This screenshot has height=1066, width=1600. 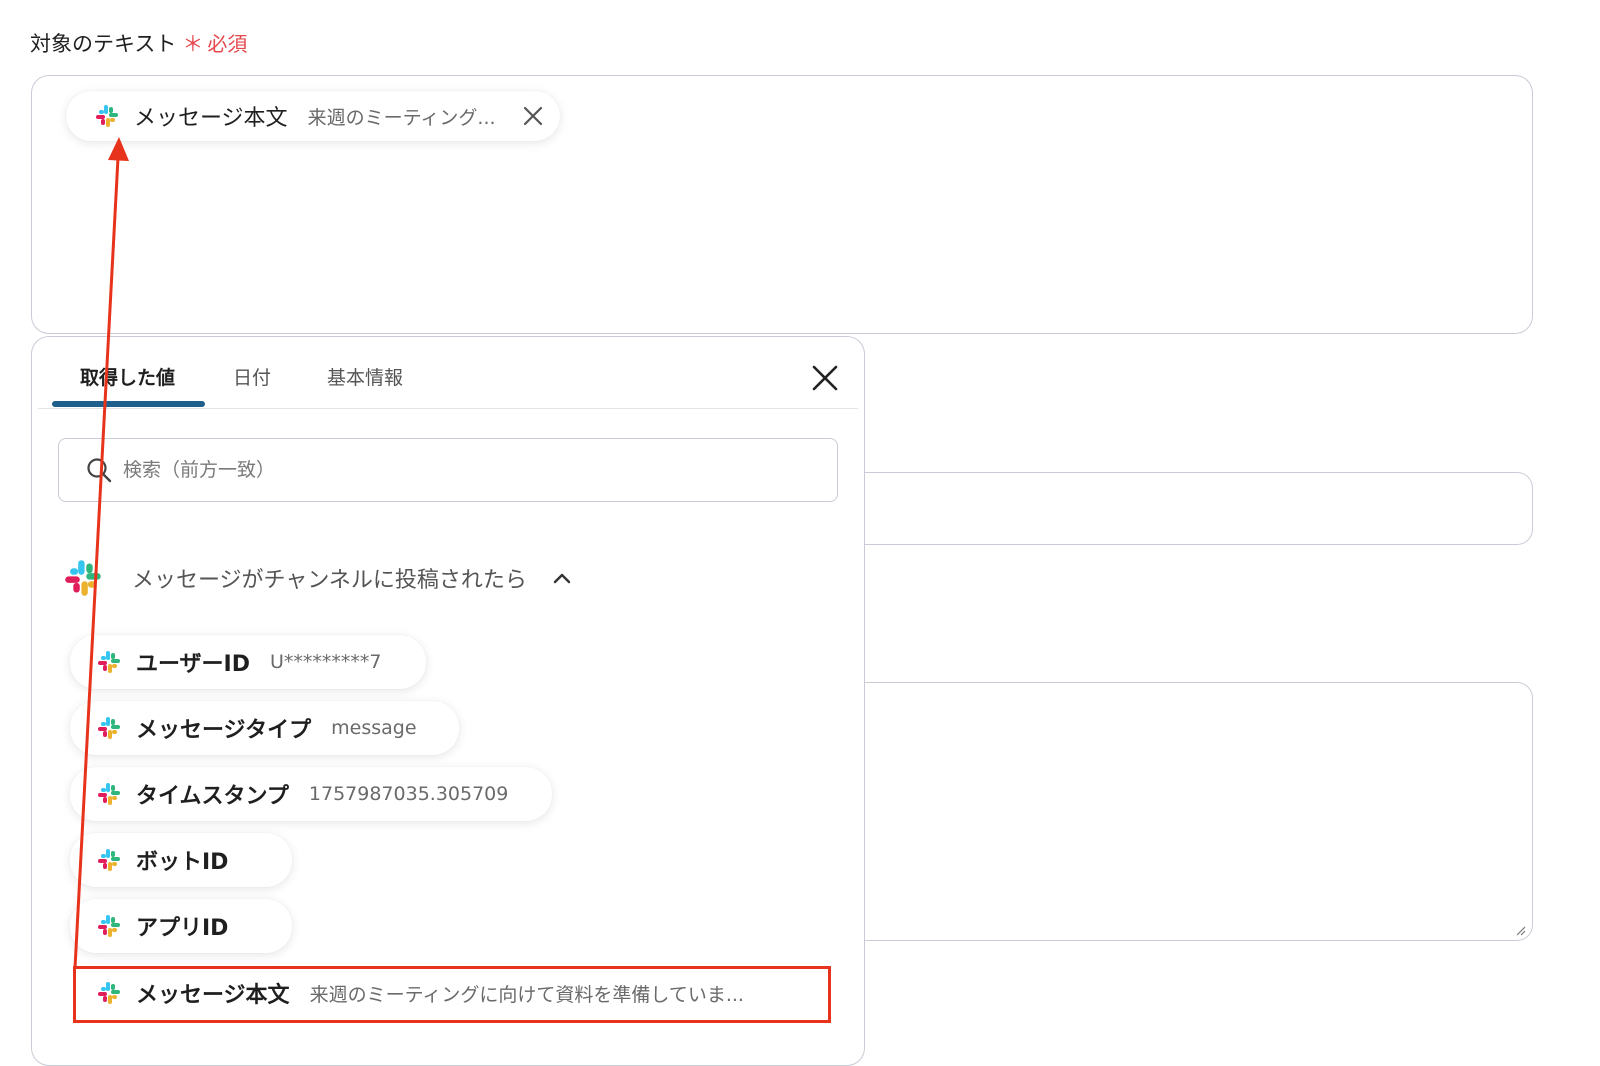 What do you see at coordinates (193, 44) in the screenshot?
I see `required-star: ＊` at bounding box center [193, 44].